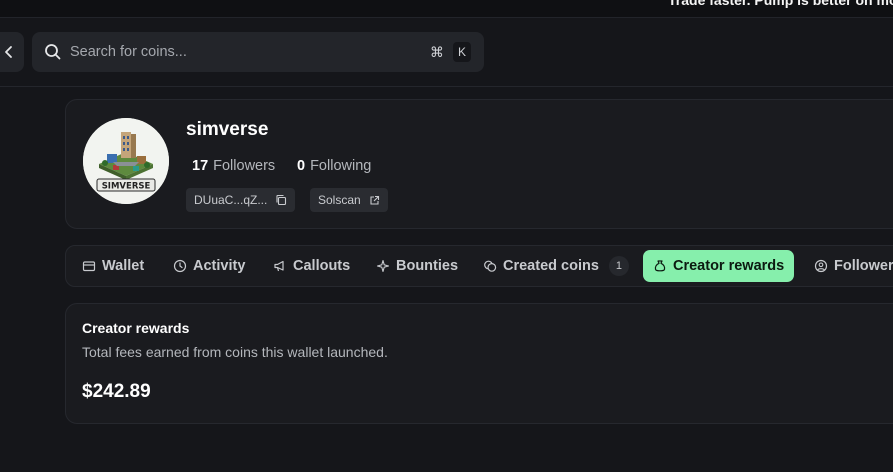 This screenshot has height=472, width=893. What do you see at coordinates (660, 266) in the screenshot?
I see `moneybag-icon` at bounding box center [660, 266].